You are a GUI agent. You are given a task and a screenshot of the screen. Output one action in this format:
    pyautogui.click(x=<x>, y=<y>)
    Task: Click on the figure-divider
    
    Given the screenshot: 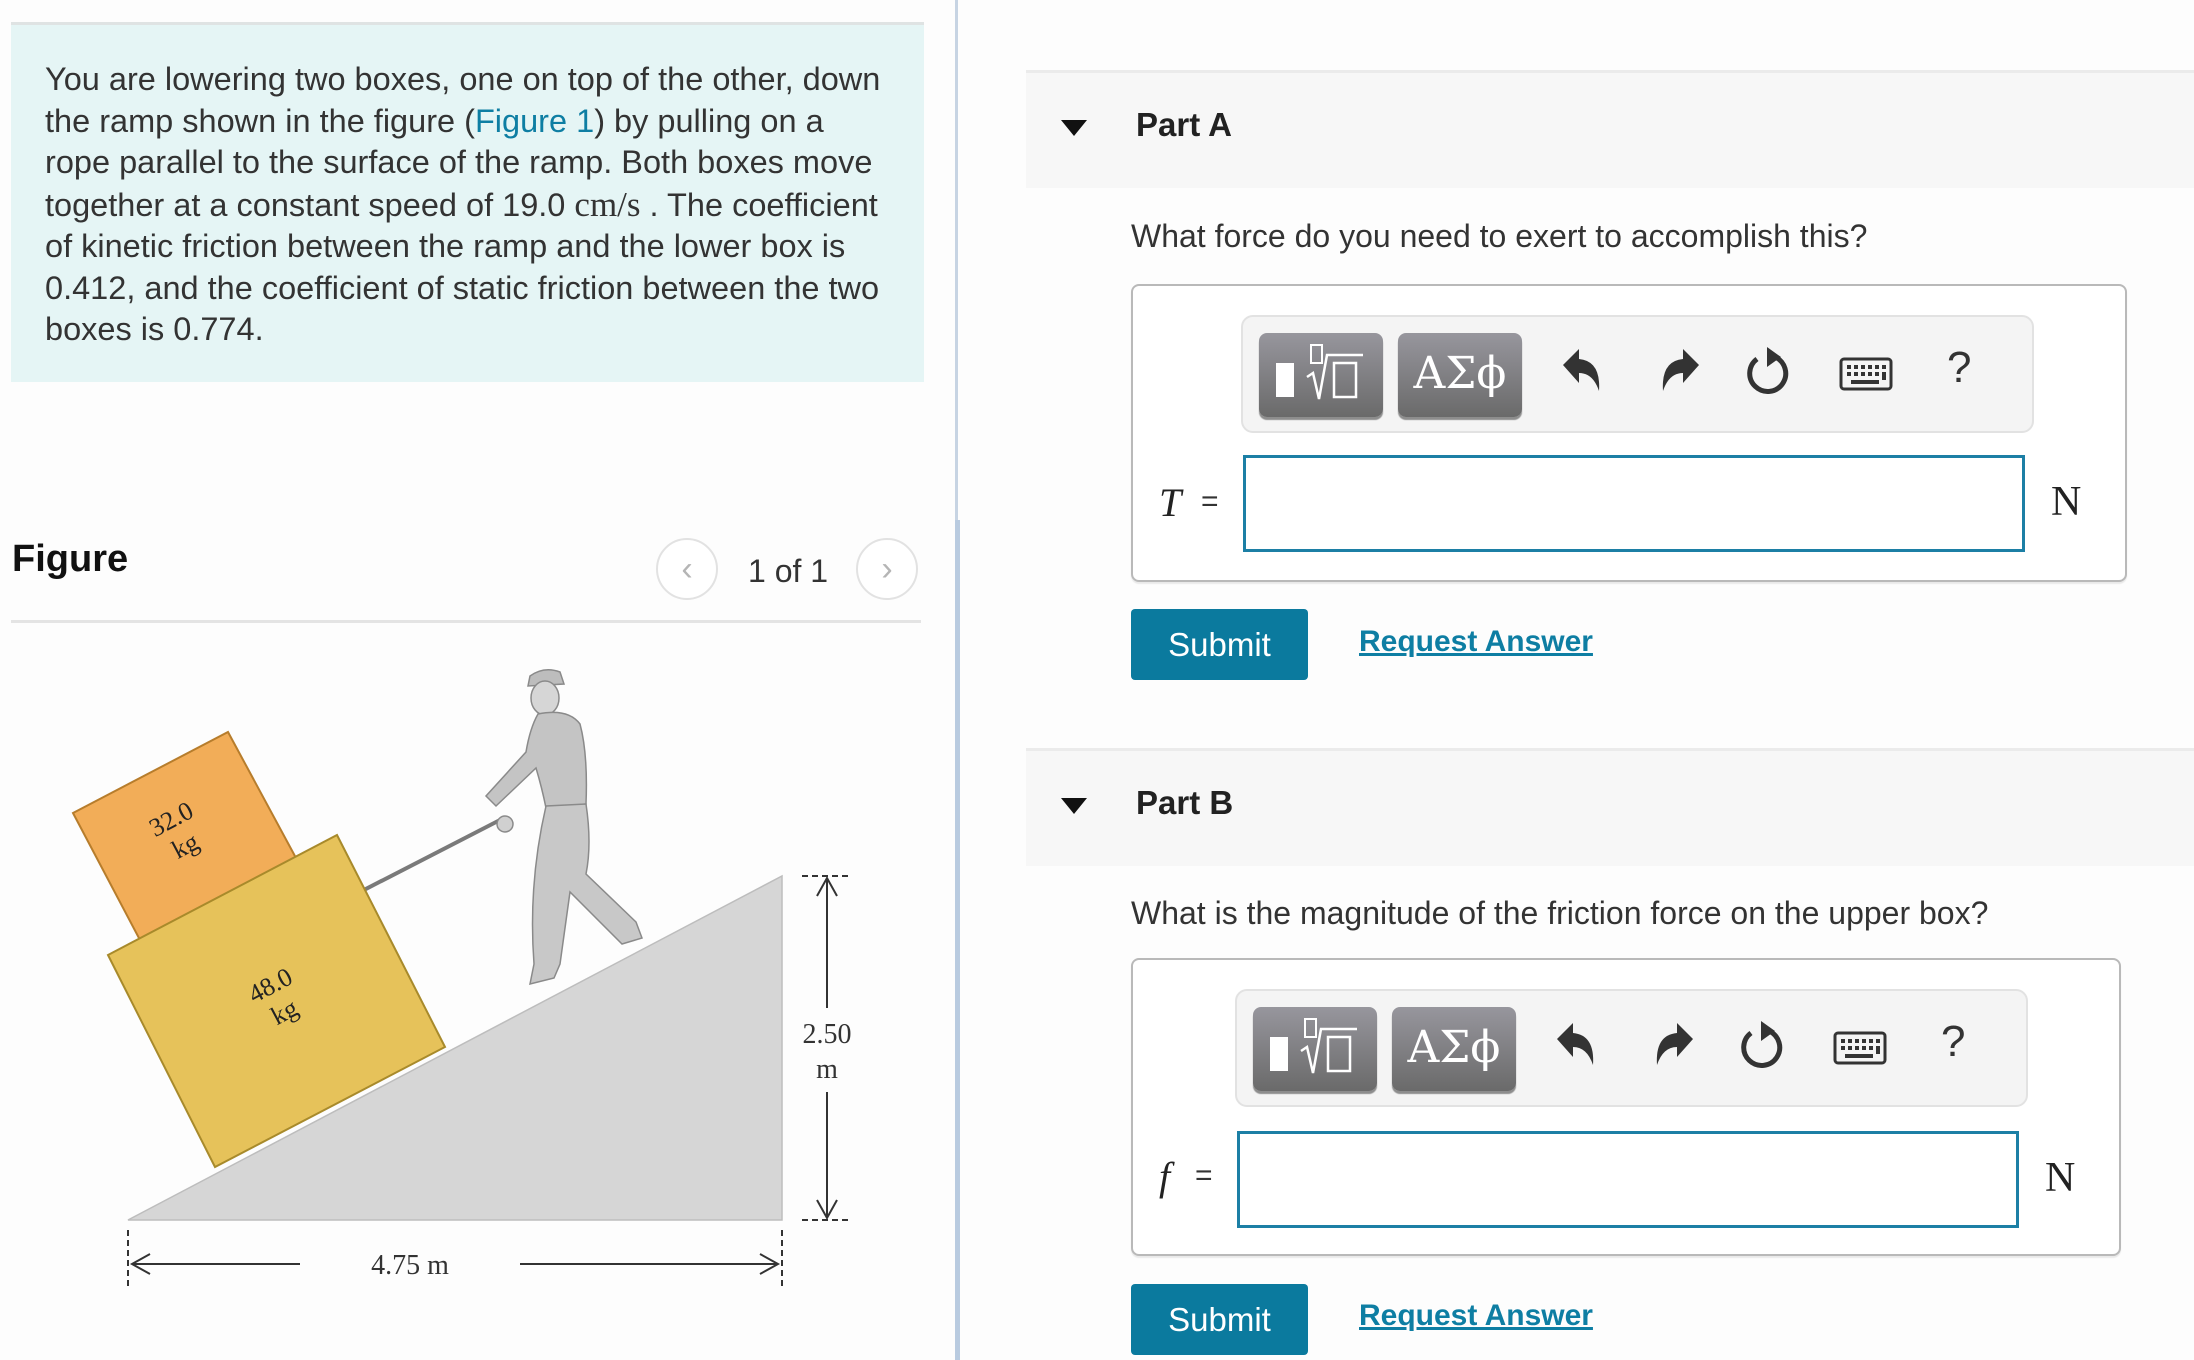 What is the action you would take?
    pyautogui.click(x=466, y=621)
    